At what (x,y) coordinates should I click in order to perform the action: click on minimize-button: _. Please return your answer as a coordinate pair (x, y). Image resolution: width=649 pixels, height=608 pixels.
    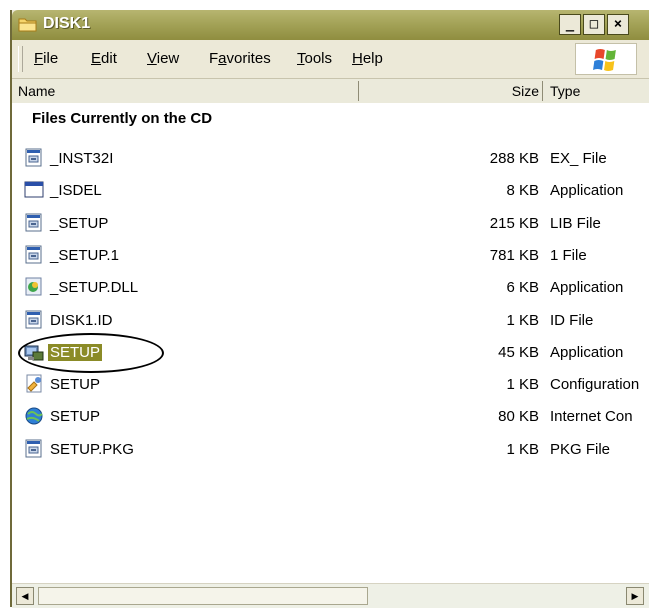
    Looking at the image, I should click on (570, 24).